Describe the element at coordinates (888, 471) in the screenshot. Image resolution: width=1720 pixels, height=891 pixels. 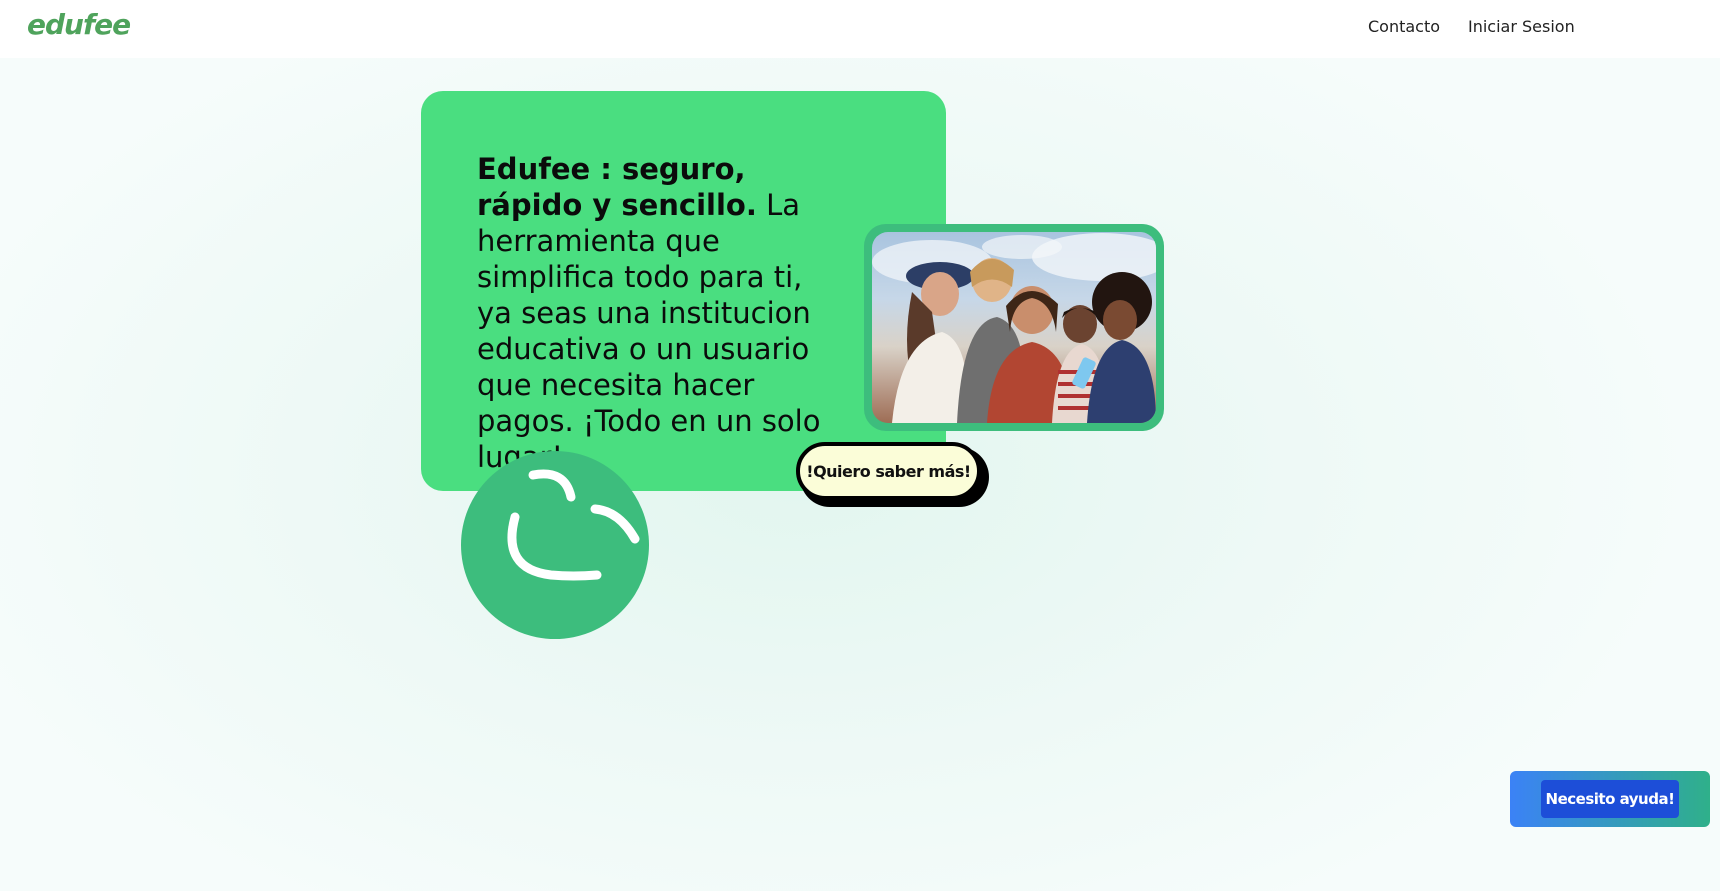
I see `quiero-saber-mas-button: !Quiero saber más!` at that location.